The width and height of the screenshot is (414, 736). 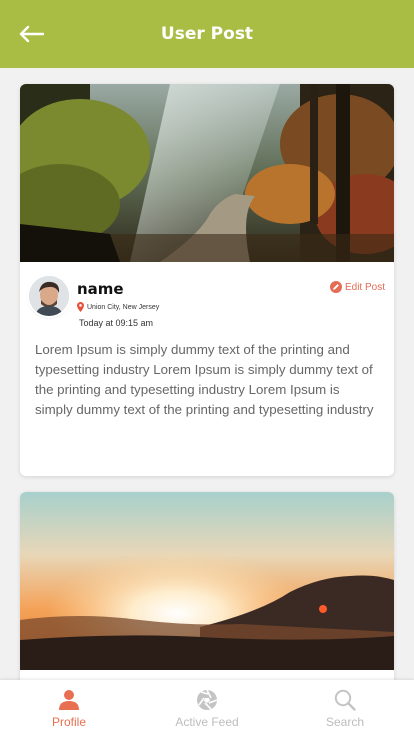 I want to click on back-button, so click(x=31, y=34).